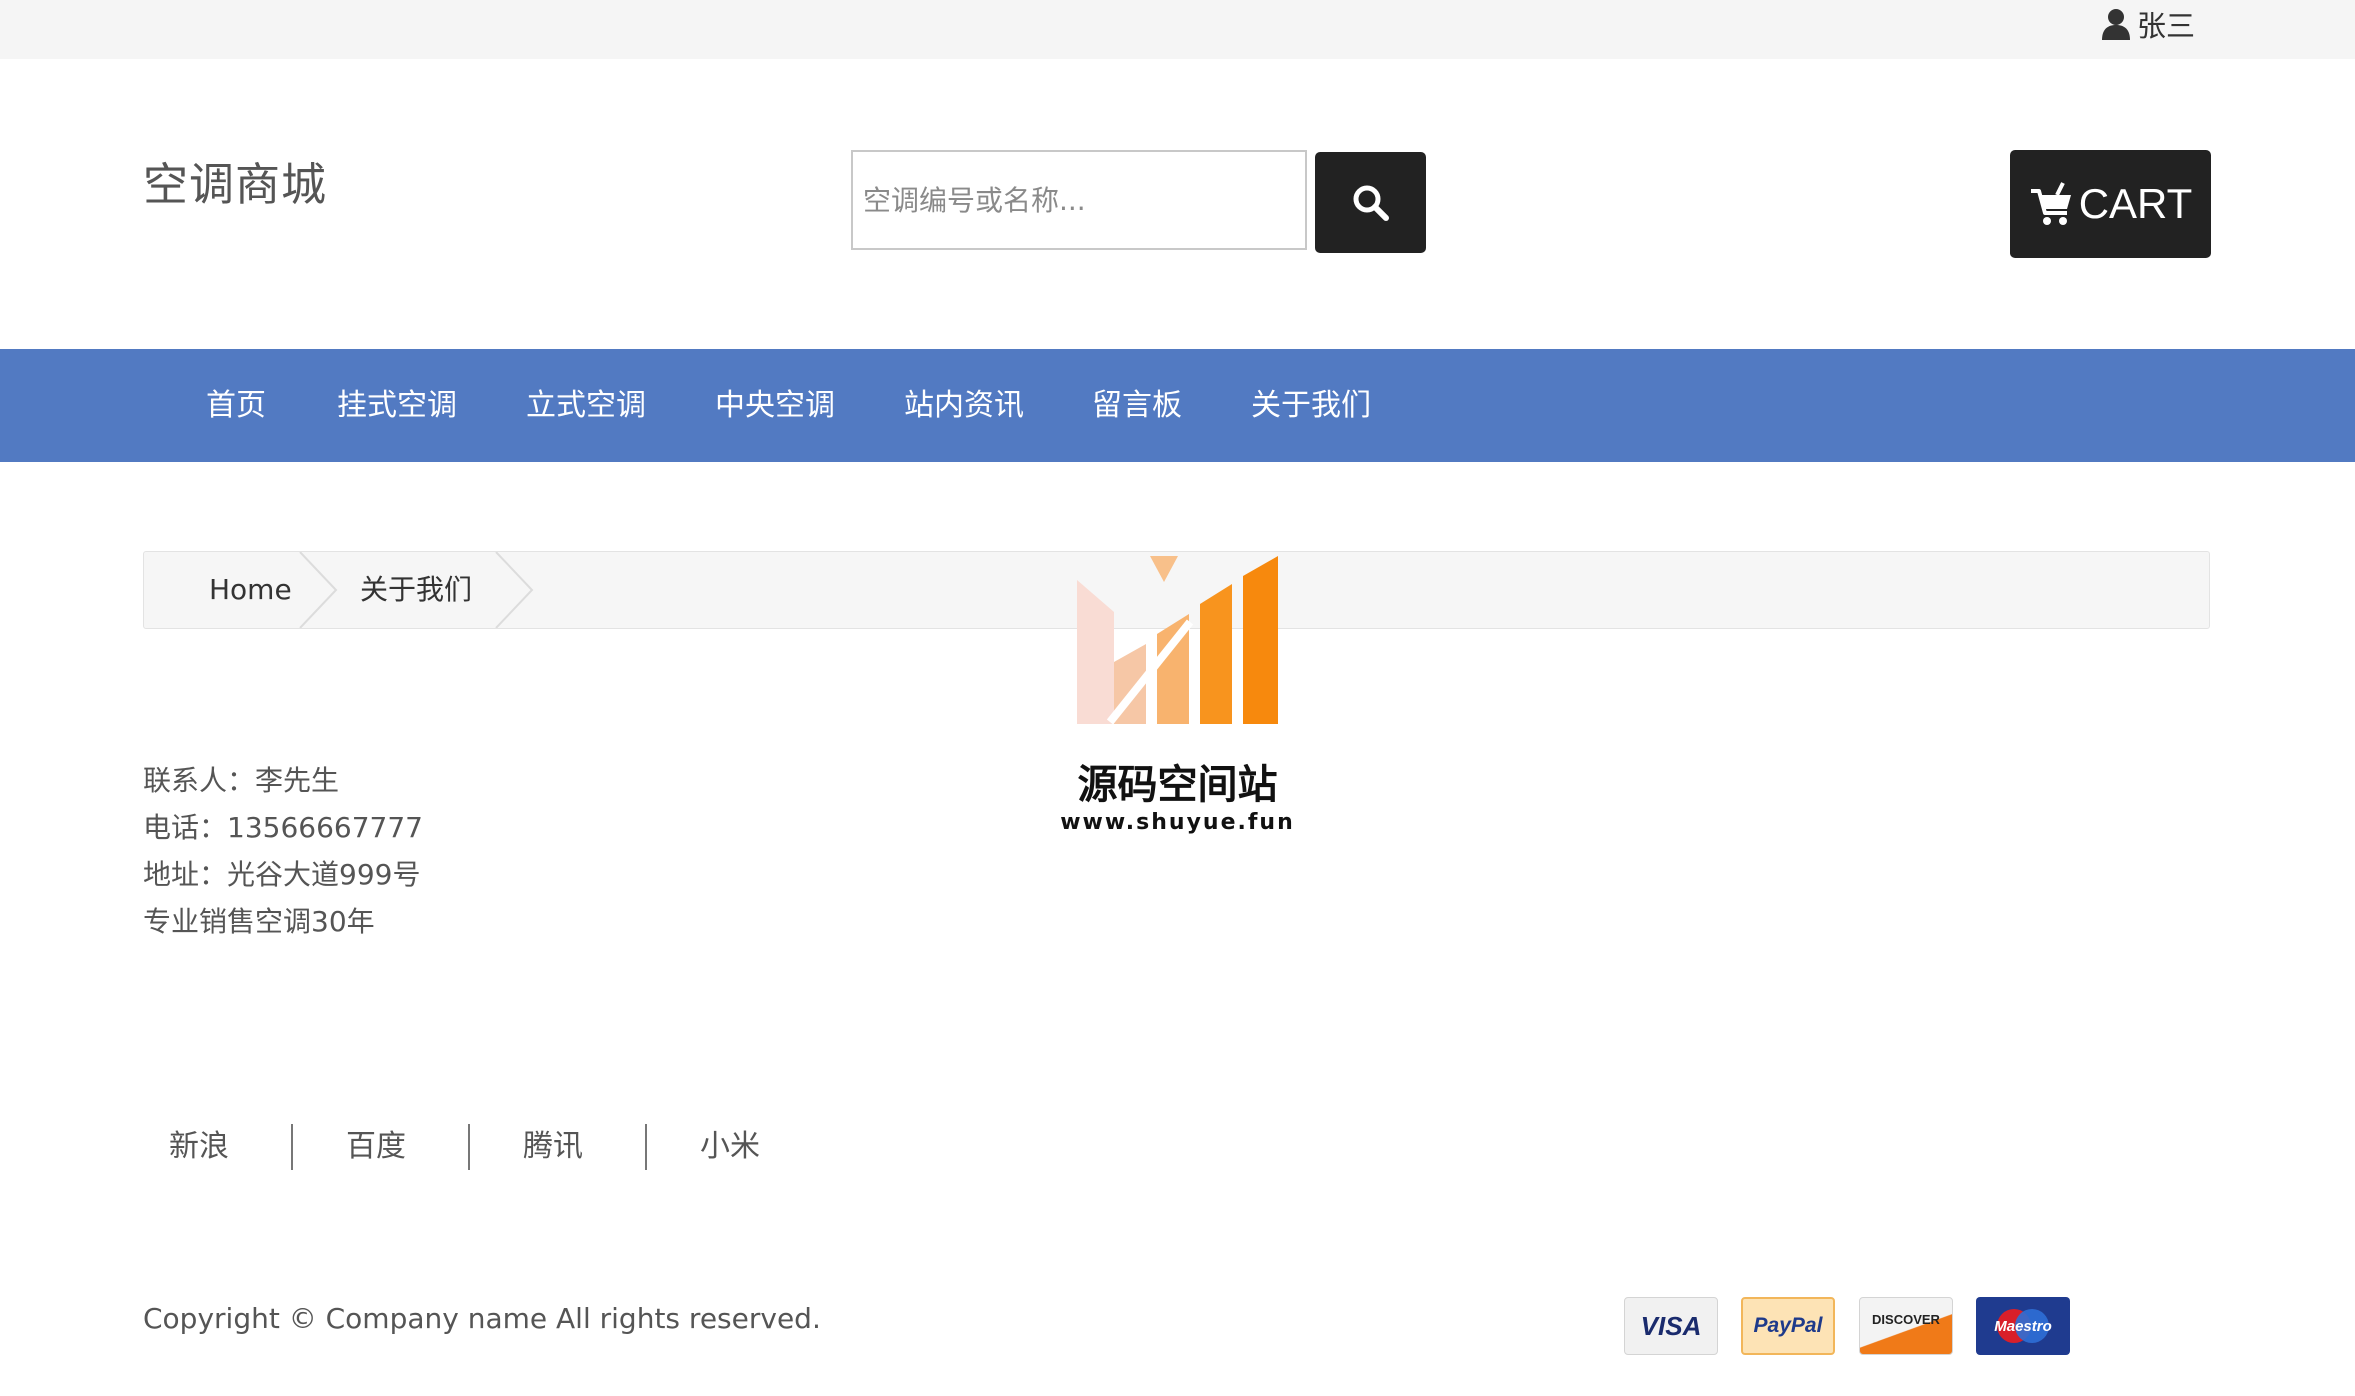 Image resolution: width=2355 pixels, height=1396 pixels. What do you see at coordinates (250, 590) in the screenshot?
I see `breadcrumb-home: Home` at bounding box center [250, 590].